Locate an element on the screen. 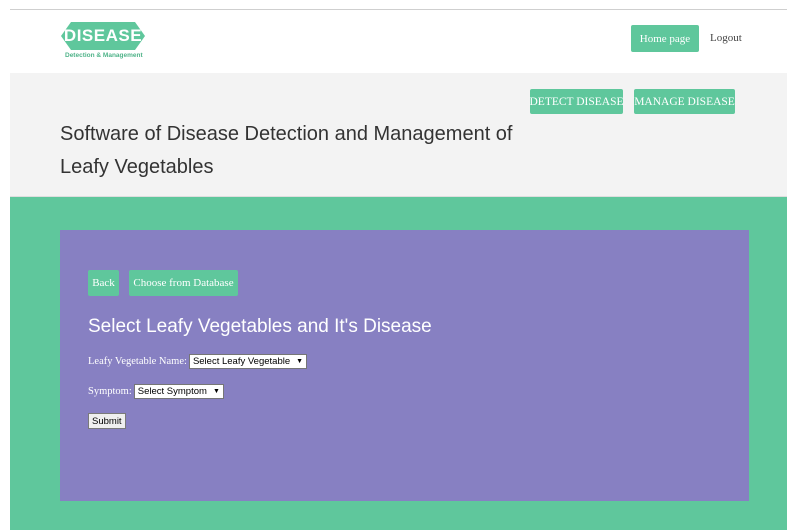 Image resolution: width=787 pixels, height=530 pixels. symptom-field-row: Symptom: Select Symptom ▼ is located at coordinates (156, 391).